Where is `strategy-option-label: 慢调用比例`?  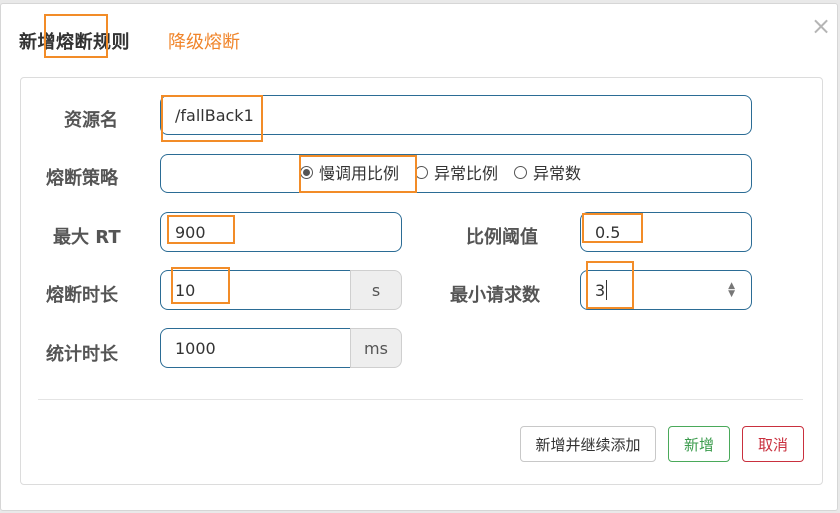
strategy-option-label: 慢调用比例 is located at coordinates (359, 173).